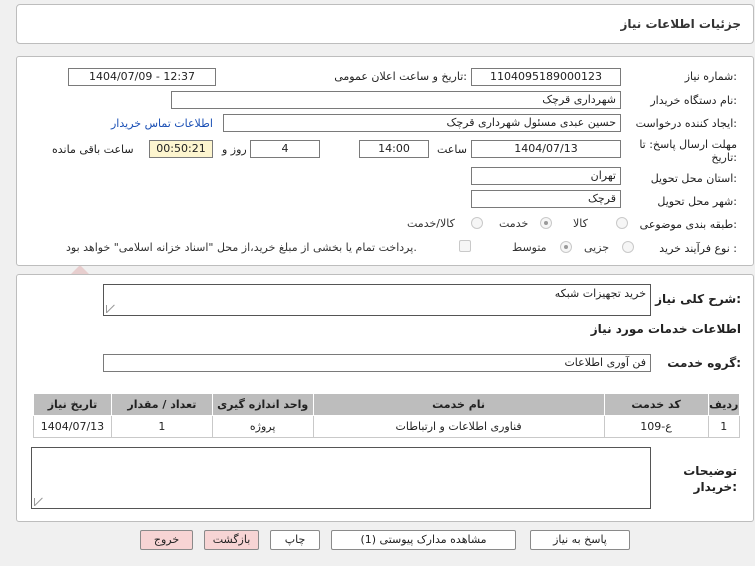 This screenshot has height=566, width=755. What do you see at coordinates (697, 201) in the screenshot?
I see `city-label: شهر محل تحویل:` at bounding box center [697, 201].